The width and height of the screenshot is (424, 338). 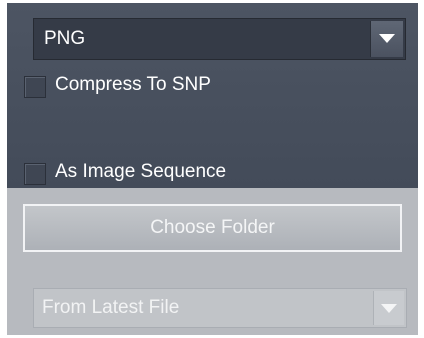 What do you see at coordinates (111, 307) in the screenshot?
I see `source-dropdown-value: From Latest File` at bounding box center [111, 307].